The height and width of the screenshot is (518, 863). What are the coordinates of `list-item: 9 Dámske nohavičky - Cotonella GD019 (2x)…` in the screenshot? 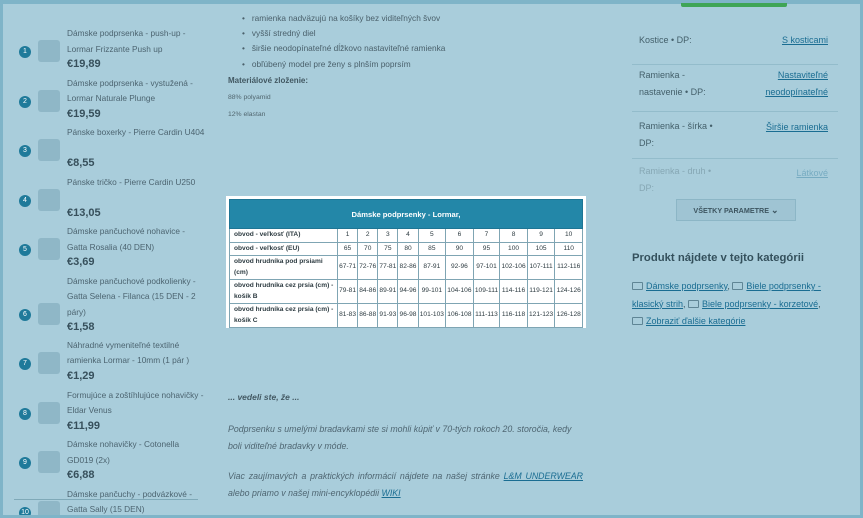 It's located at (106, 458).